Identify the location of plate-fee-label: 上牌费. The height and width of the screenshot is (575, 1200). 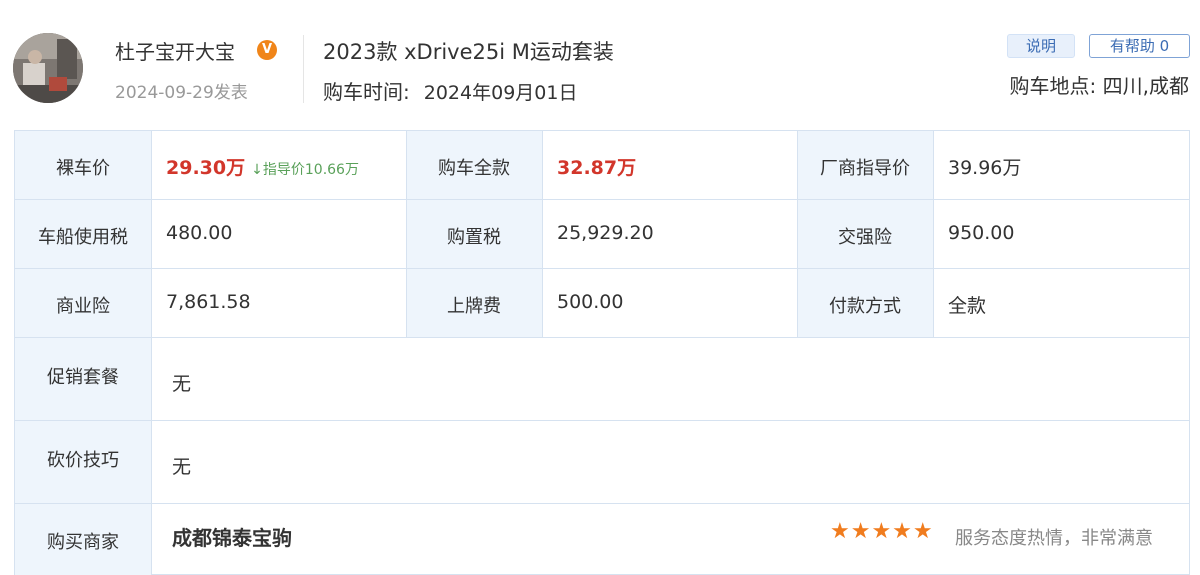
(474, 306).